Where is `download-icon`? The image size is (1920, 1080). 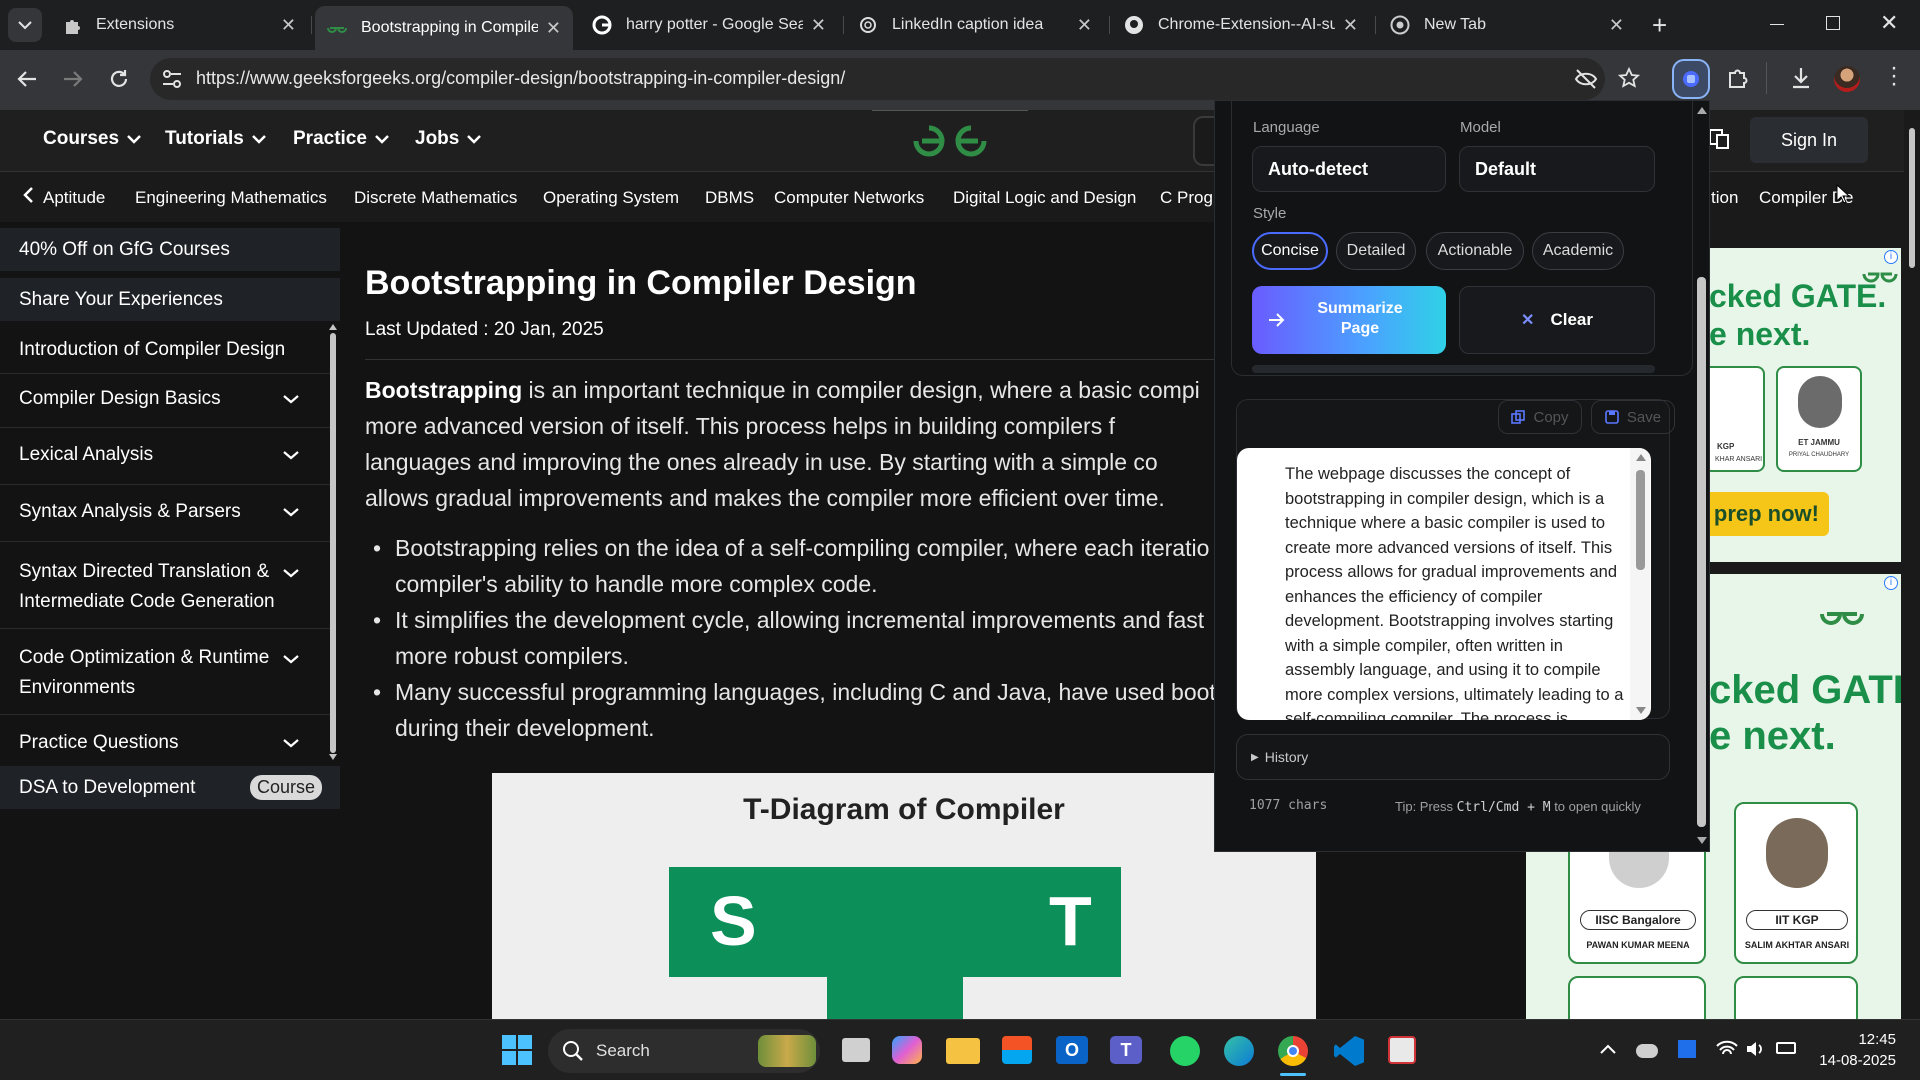 download-icon is located at coordinates (1801, 78).